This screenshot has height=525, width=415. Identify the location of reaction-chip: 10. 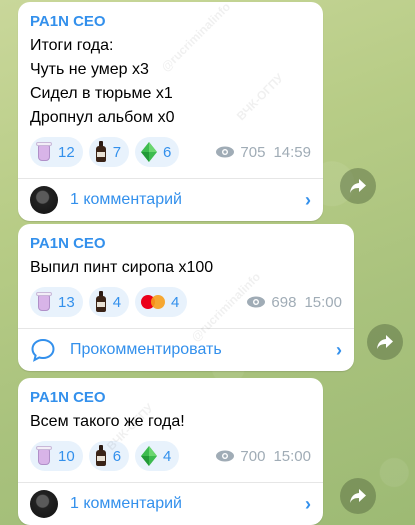
(56, 456).